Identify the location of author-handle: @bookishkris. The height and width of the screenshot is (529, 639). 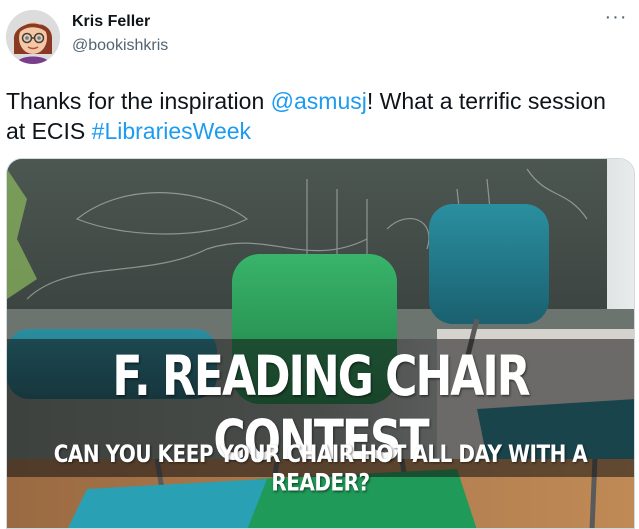
(120, 46).